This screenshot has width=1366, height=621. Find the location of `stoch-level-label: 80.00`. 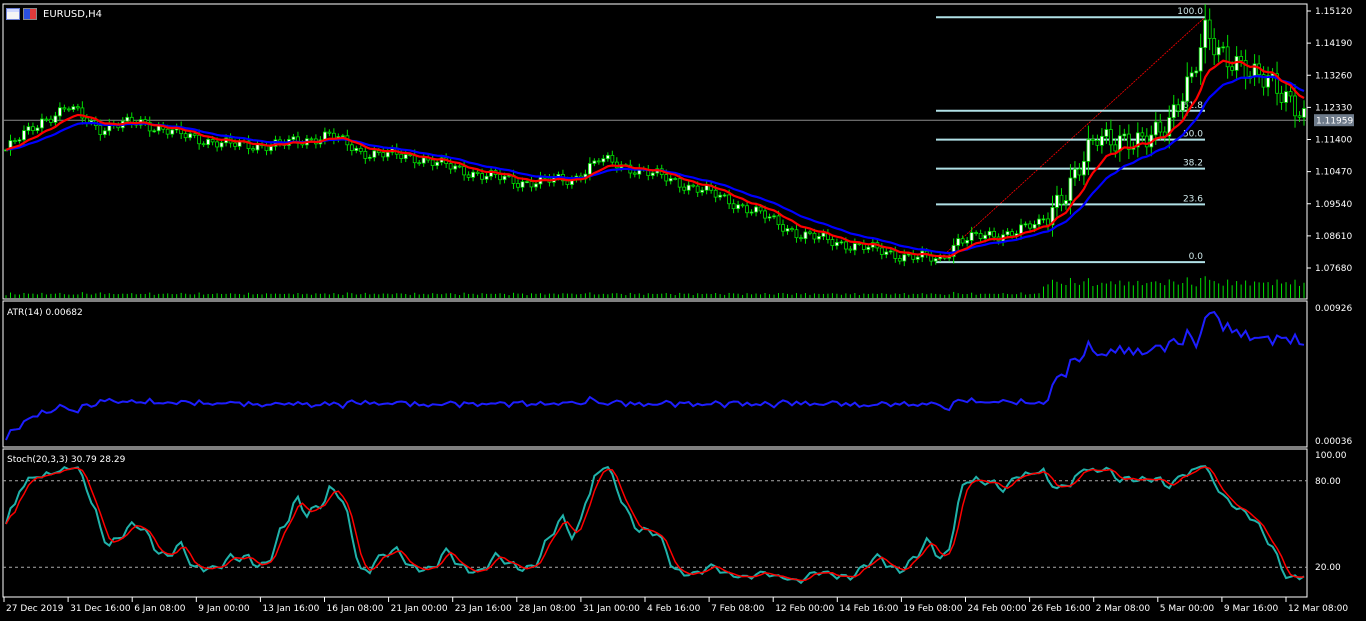

stoch-level-label: 80.00 is located at coordinates (1328, 482).